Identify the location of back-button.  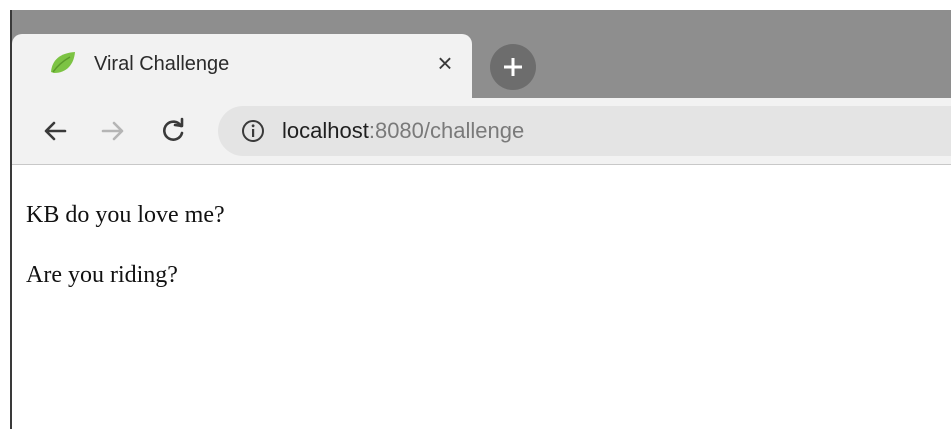
(55, 131).